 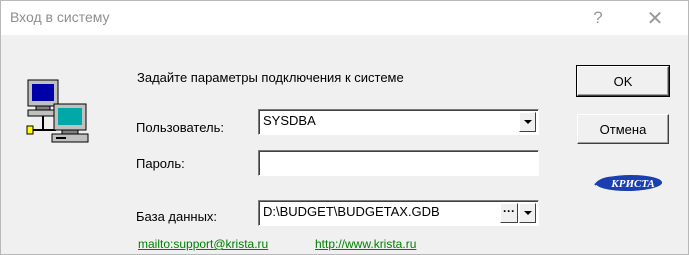 I want to click on close-icon: ✕, so click(x=655, y=18).